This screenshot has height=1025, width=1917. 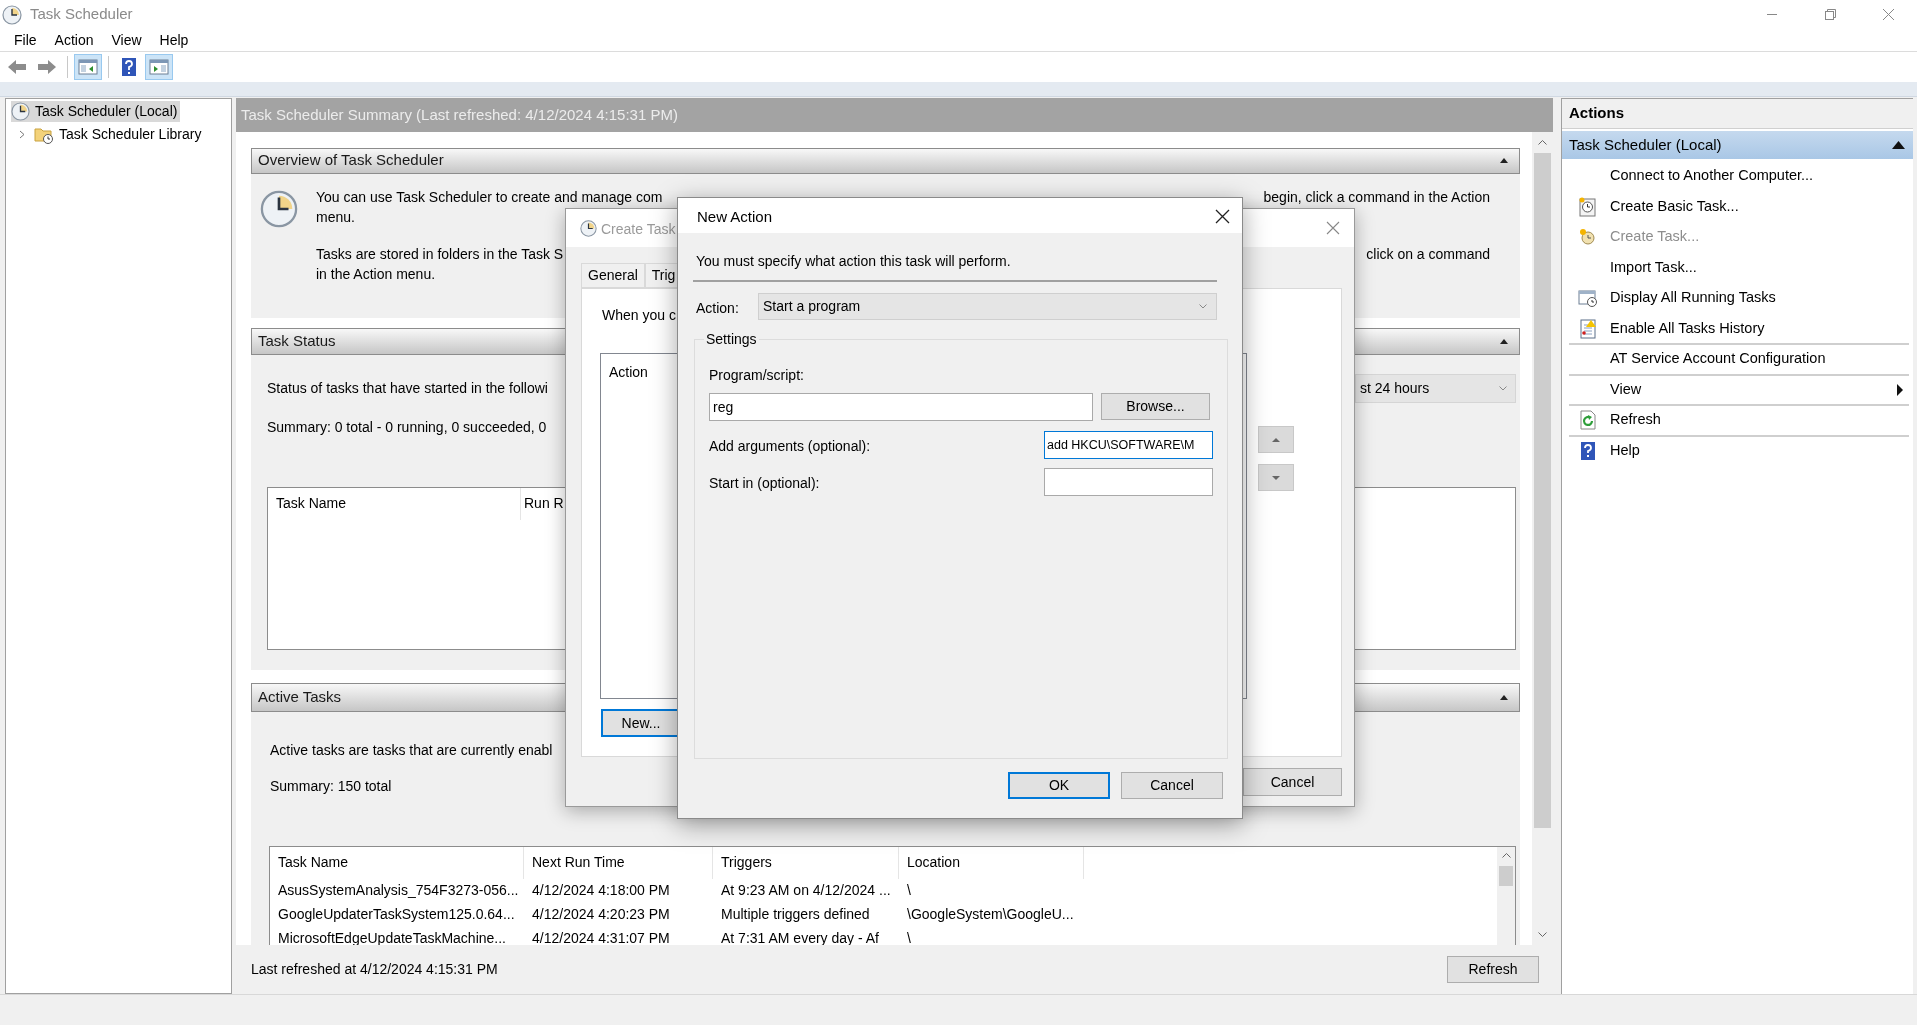 What do you see at coordinates (1428, 255) in the screenshot?
I see `overview-text: click on a command` at bounding box center [1428, 255].